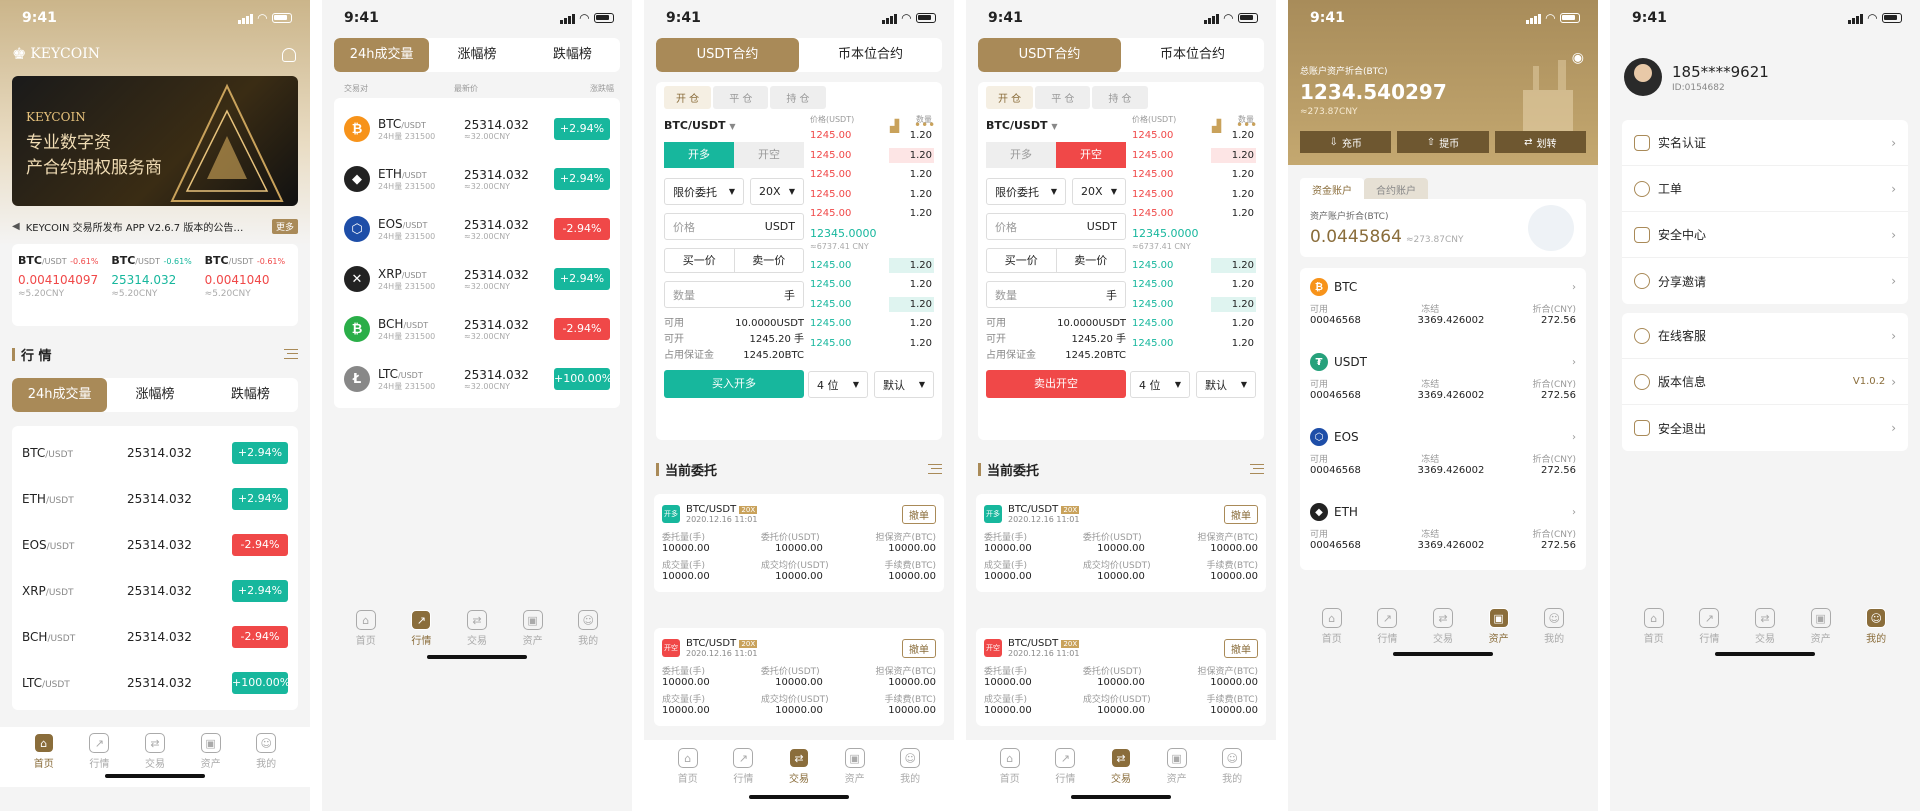 Image resolution: width=1920 pixels, height=811 pixels. What do you see at coordinates (245, 285) in the screenshot?
I see `ticker-item: BTC/USDT -0.61% 0.0041040 ≈5.20CNY` at bounding box center [245, 285].